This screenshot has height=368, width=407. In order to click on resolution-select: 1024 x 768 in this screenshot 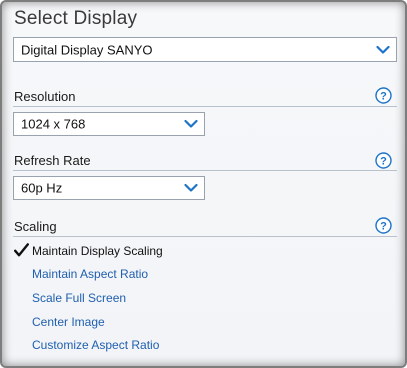, I will do `click(109, 124)`.